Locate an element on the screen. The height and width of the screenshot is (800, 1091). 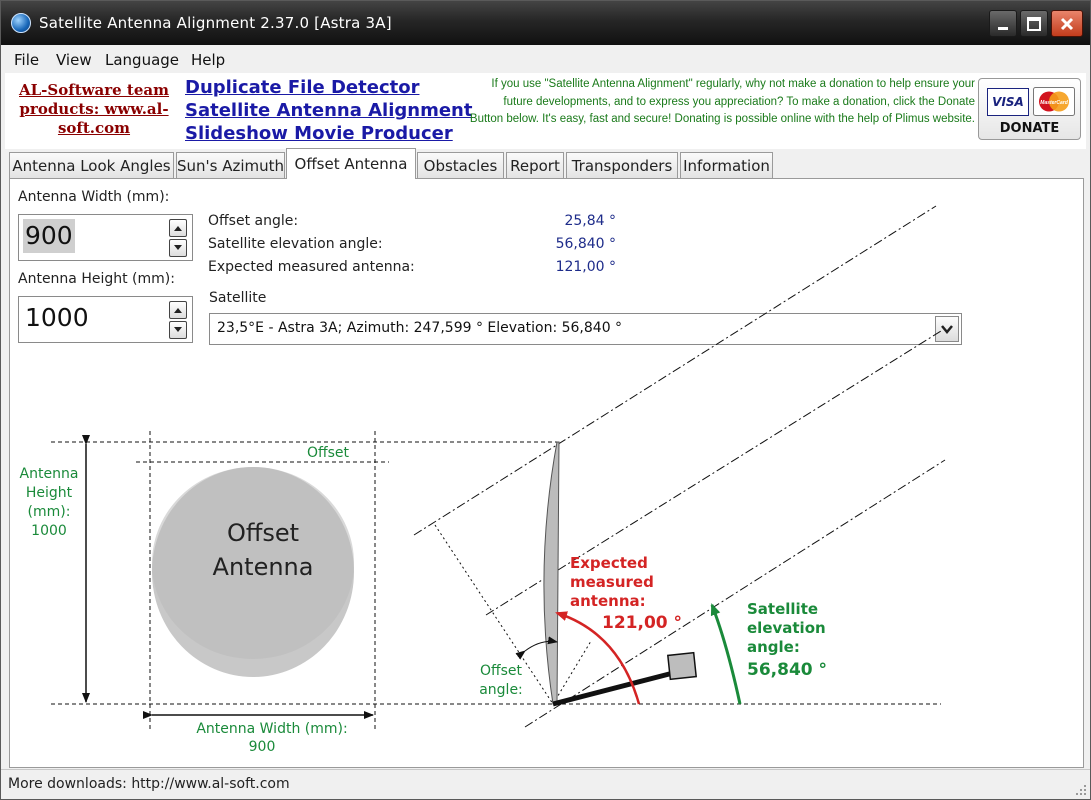
height-label-line2: Height is located at coordinates (49, 493).